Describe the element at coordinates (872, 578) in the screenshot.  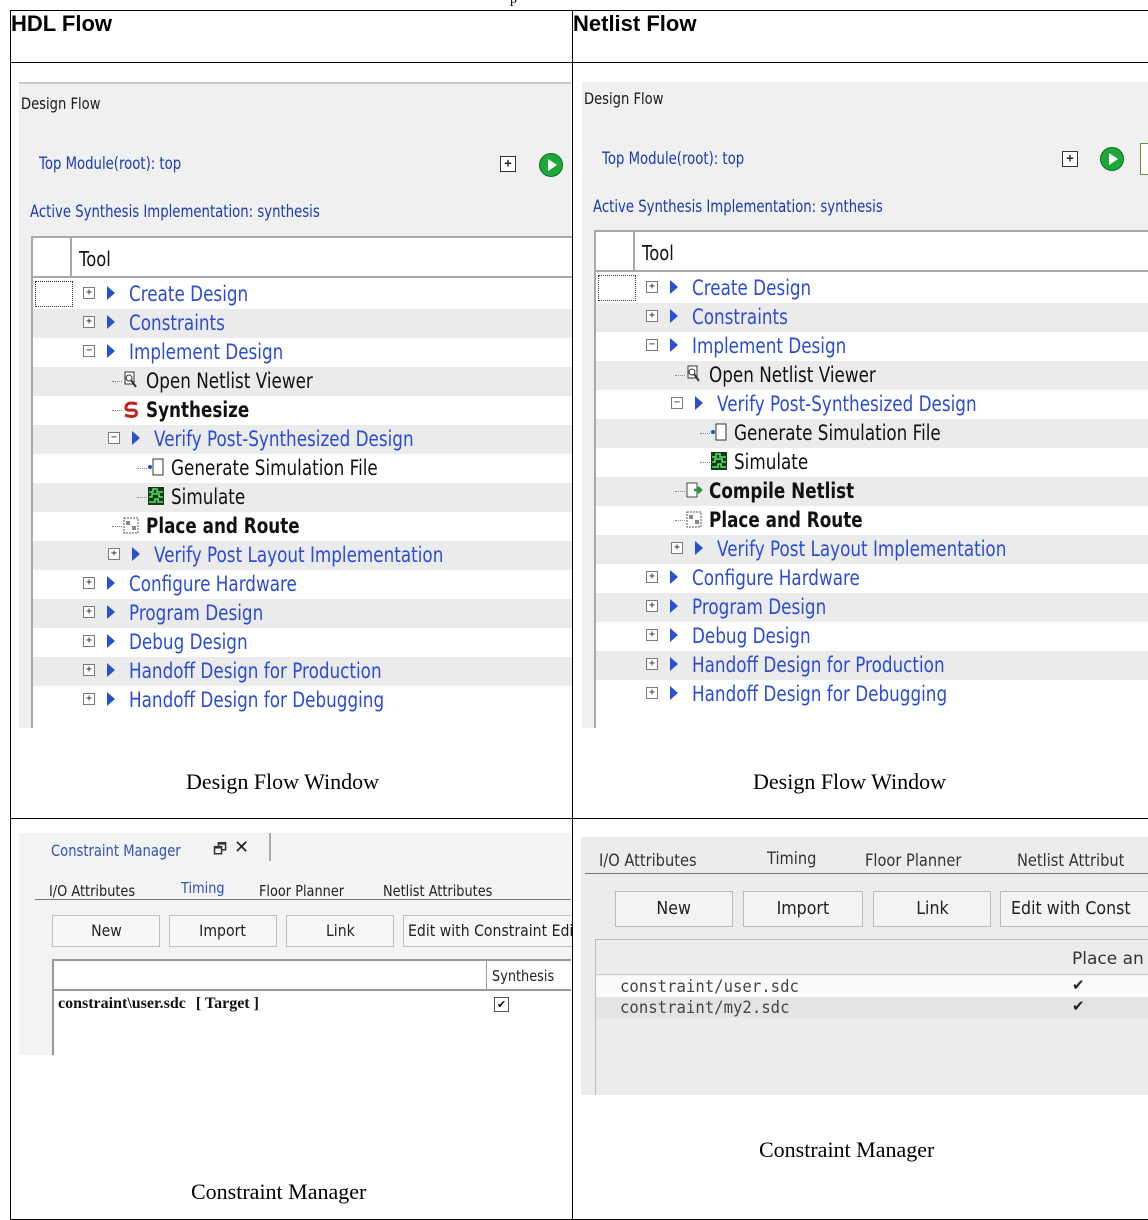
I see `tree-row: + Configure Hardware` at that location.